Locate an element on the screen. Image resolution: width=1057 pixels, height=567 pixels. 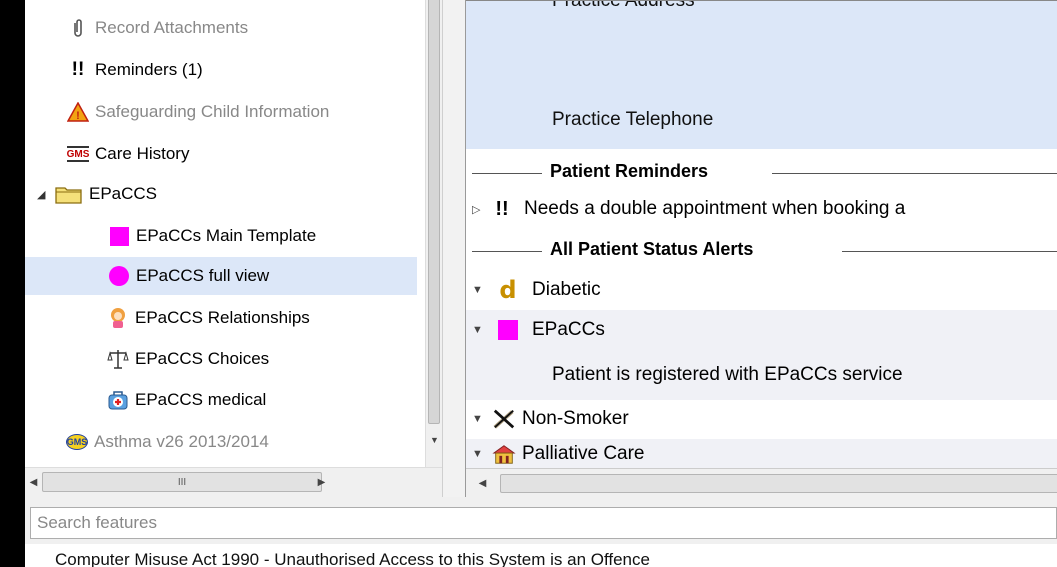
search-features-input is located at coordinates (543, 523).